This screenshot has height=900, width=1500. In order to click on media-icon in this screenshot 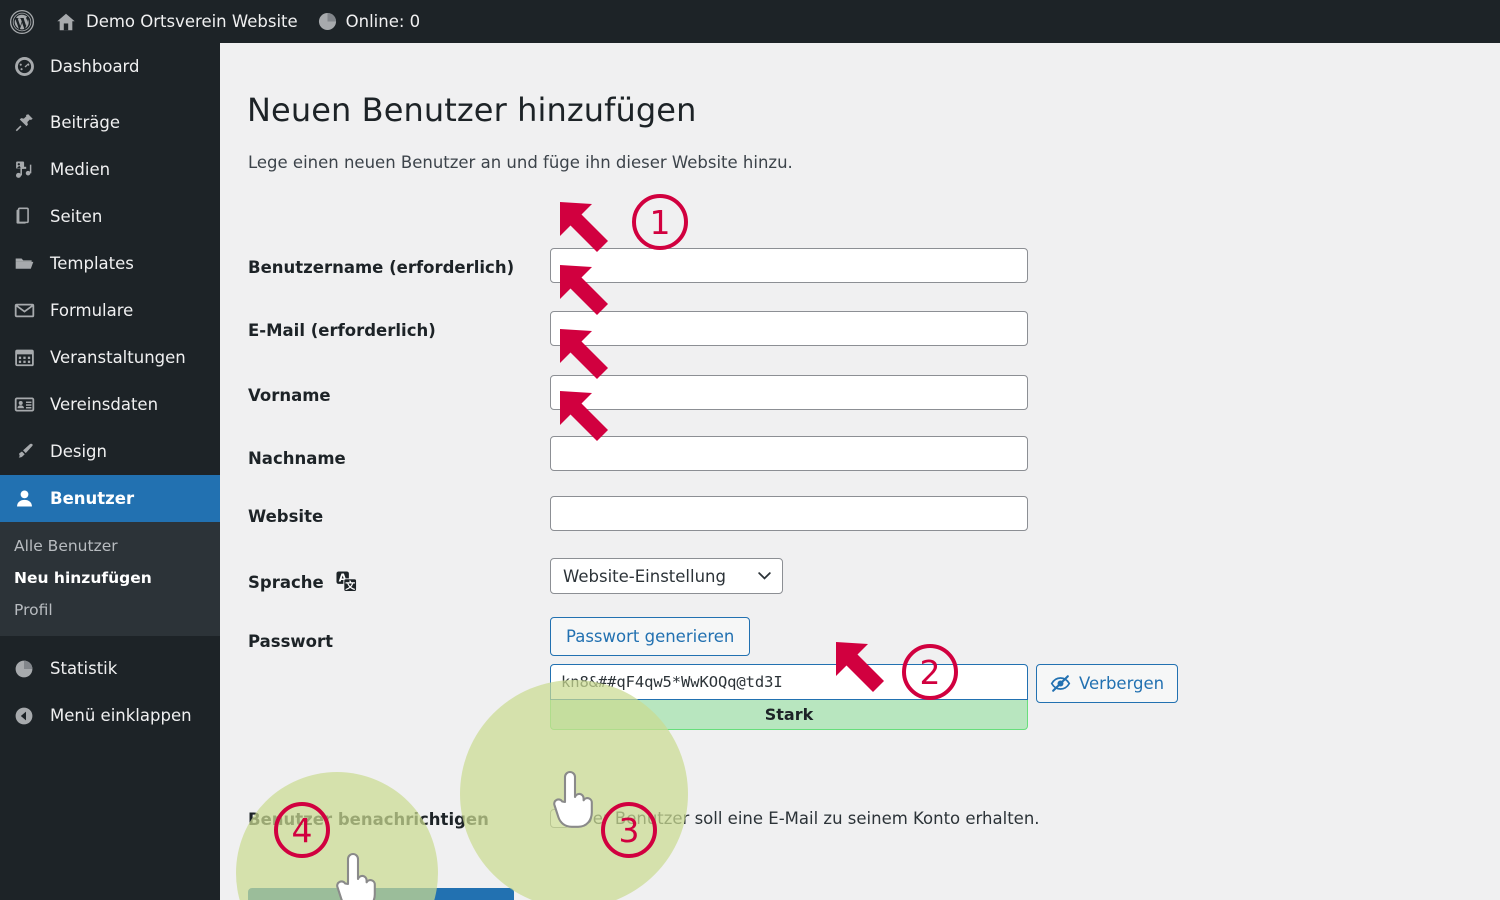, I will do `click(27, 170)`.